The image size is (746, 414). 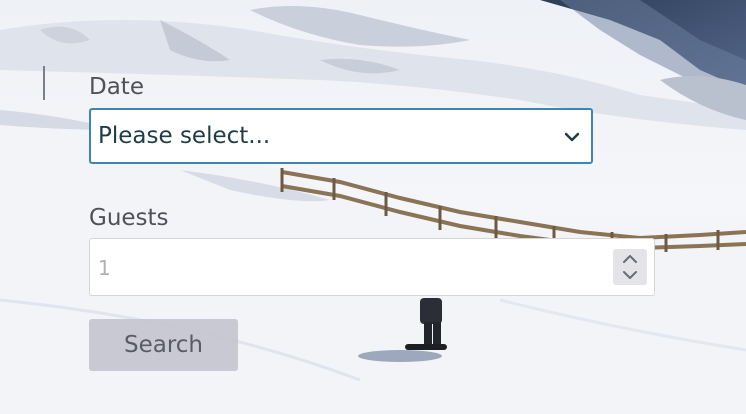 What do you see at coordinates (116, 87) in the screenshot?
I see `date-label: Date` at bounding box center [116, 87].